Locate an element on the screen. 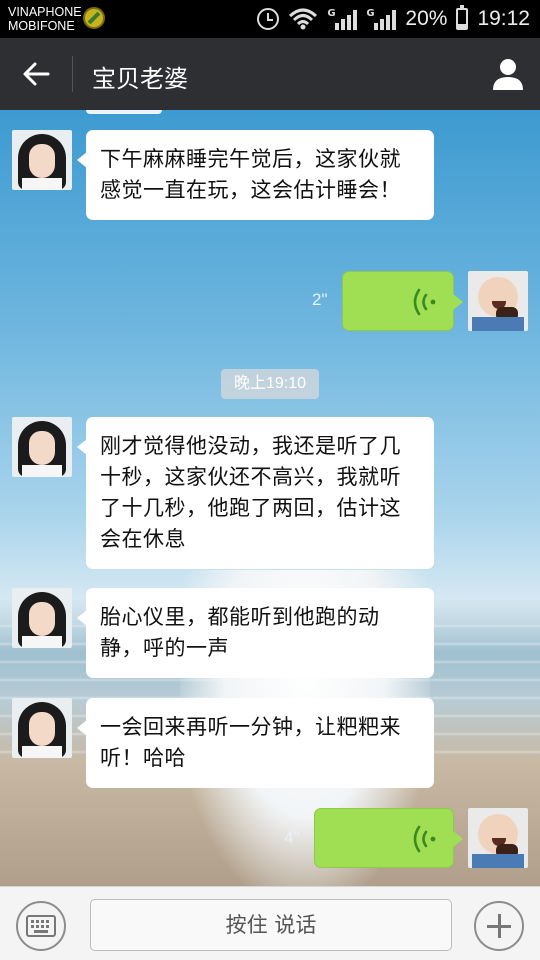  partial-bubble is located at coordinates (124, 112).